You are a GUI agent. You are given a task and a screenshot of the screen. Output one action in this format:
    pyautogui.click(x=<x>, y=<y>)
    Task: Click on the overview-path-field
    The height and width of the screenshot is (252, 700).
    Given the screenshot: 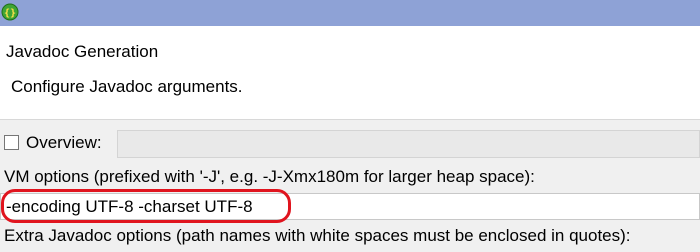 What is the action you would take?
    pyautogui.click(x=408, y=144)
    